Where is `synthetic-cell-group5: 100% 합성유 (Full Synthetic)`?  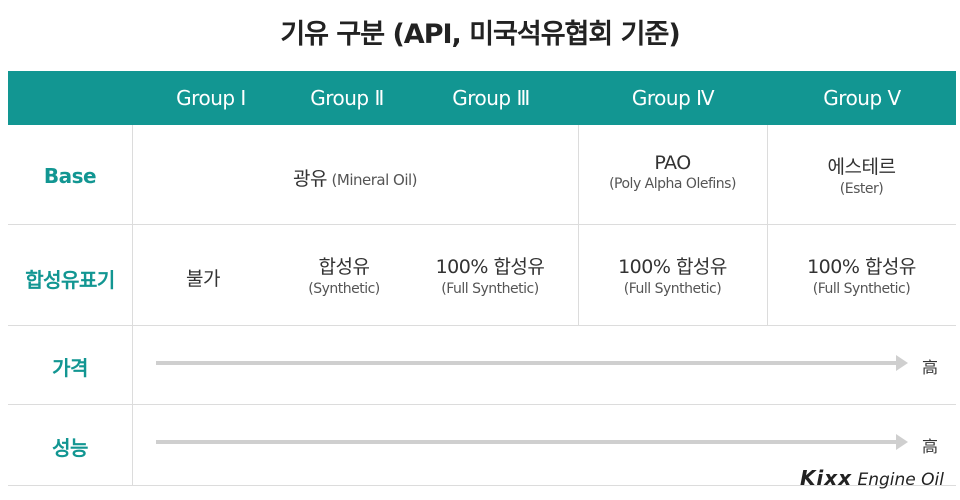 synthetic-cell-group5: 100% 합성유 (Full Synthetic) is located at coordinates (861, 274).